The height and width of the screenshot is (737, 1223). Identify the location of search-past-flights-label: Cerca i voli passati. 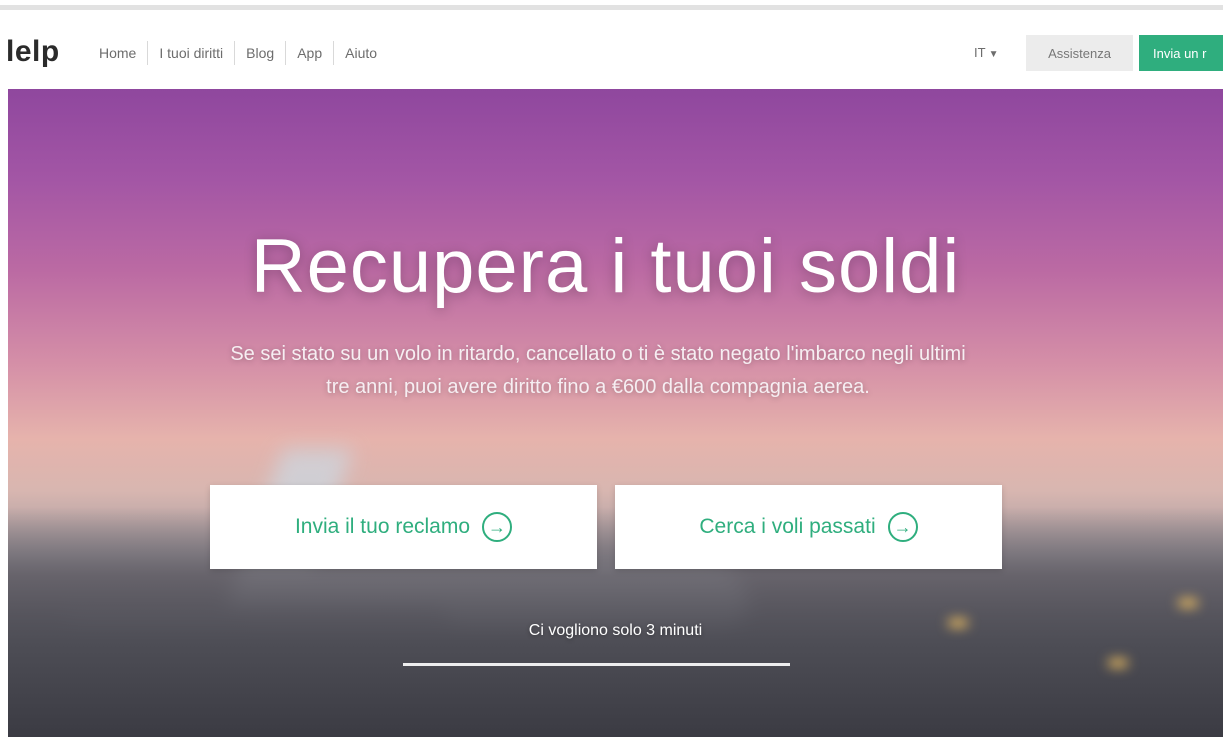
(787, 526).